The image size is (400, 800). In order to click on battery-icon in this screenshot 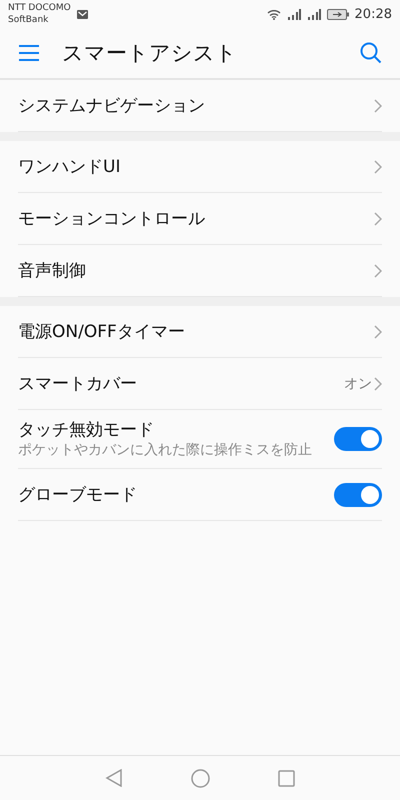, I will do `click(337, 14)`.